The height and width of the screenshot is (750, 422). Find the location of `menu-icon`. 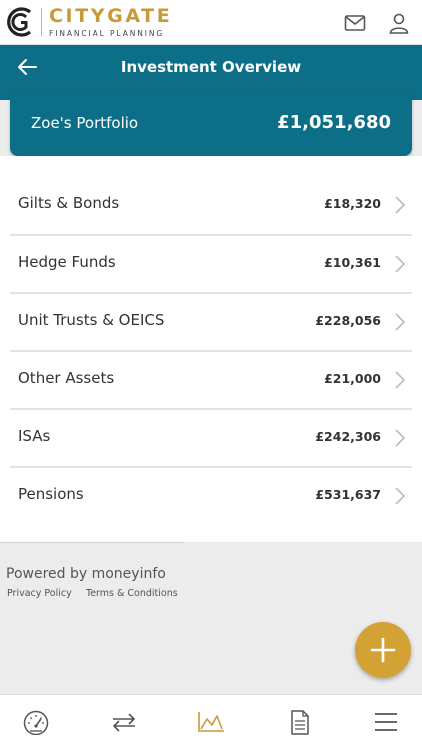

menu-icon is located at coordinates (386, 722).